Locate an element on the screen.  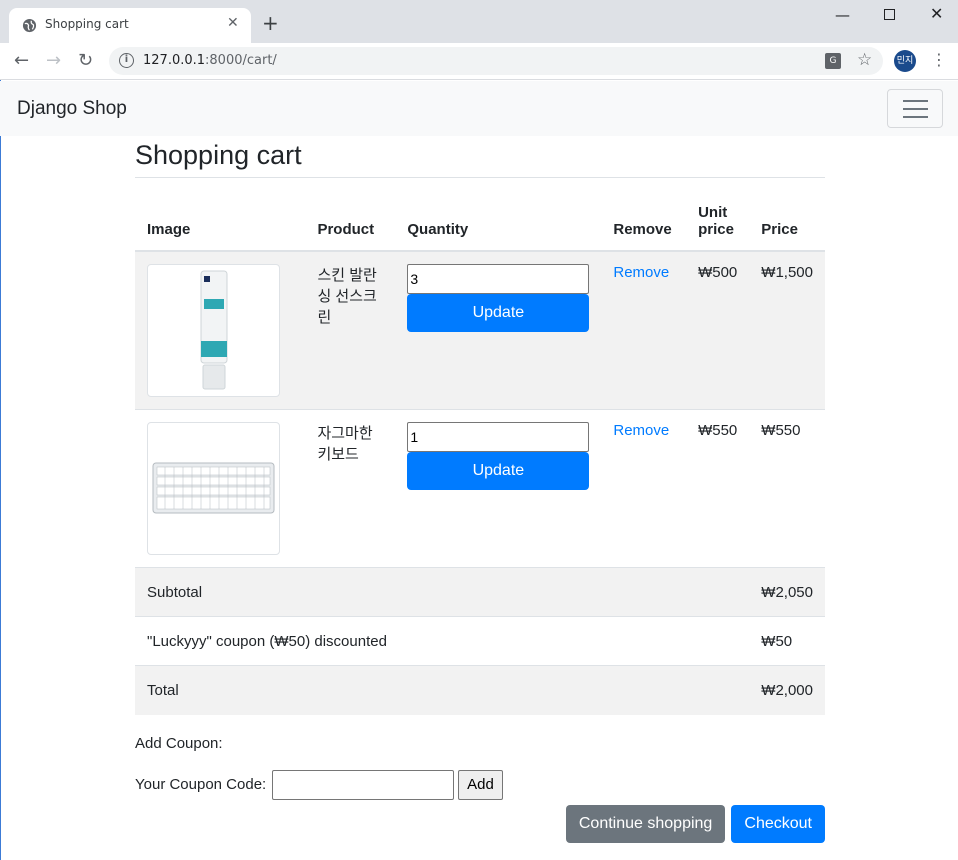
browser-toolbar: ← → ↻ i 127.0.0.1:8000/cart/ G ☆ 민지 ⋮ is located at coordinates (479, 61).